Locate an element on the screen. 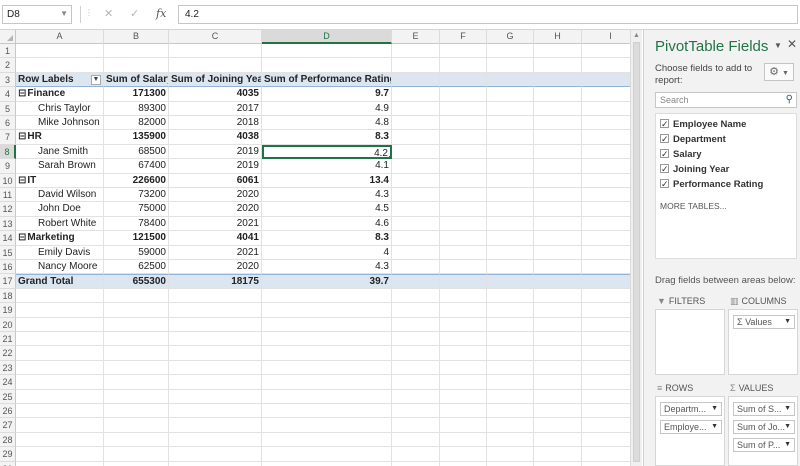 Image resolution: width=800 pixels, height=466 pixels. cell-c2 is located at coordinates (215, 65).